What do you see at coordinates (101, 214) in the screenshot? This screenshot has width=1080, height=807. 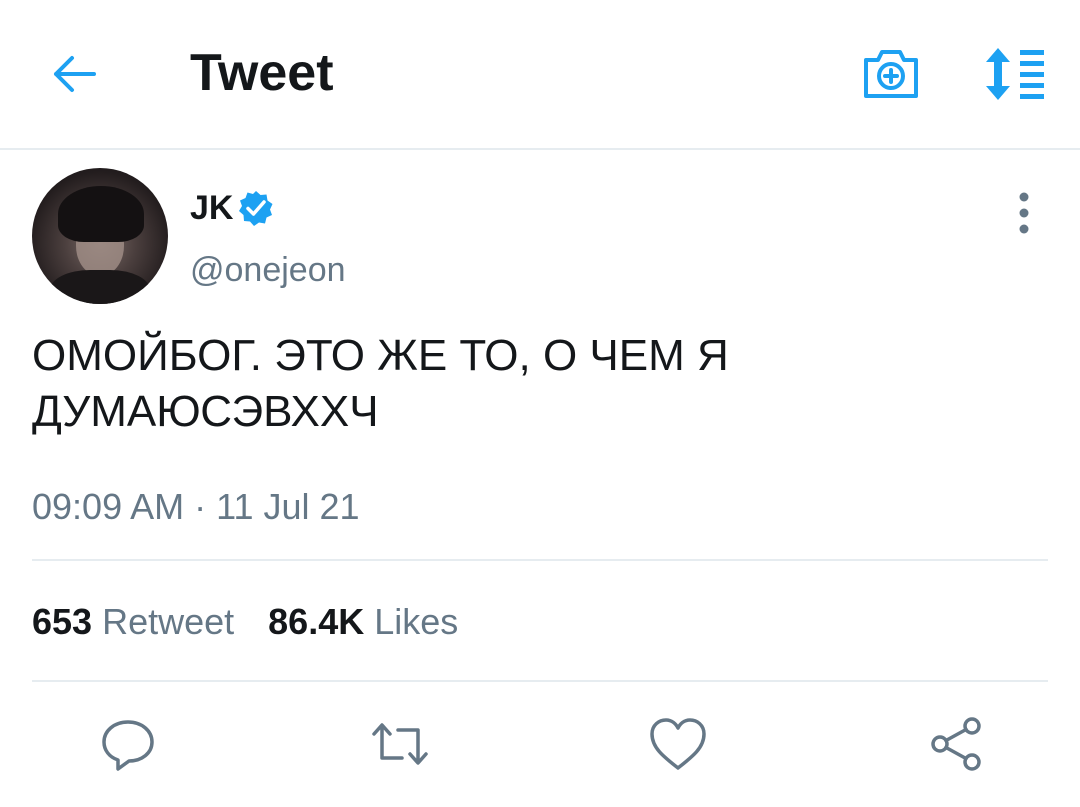 I see `avatar-hair` at bounding box center [101, 214].